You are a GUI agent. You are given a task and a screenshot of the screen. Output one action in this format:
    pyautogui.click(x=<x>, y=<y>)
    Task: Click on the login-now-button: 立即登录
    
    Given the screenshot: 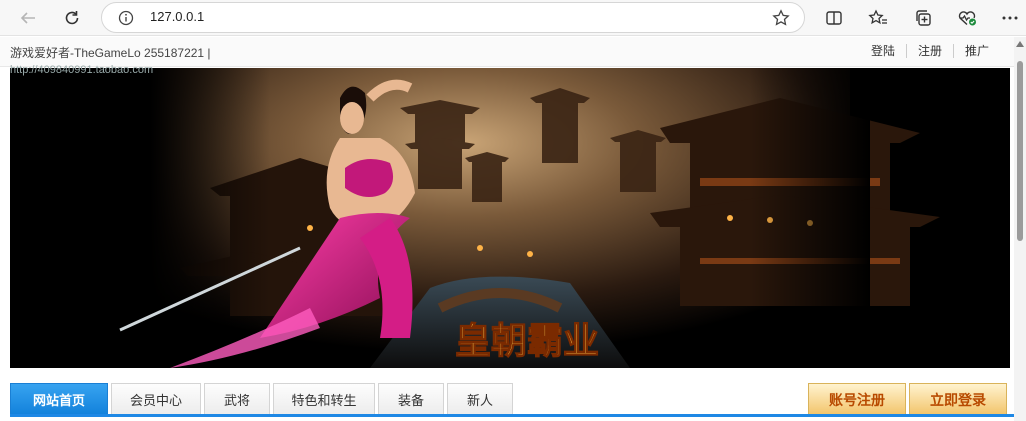 What is the action you would take?
    pyautogui.click(x=958, y=399)
    